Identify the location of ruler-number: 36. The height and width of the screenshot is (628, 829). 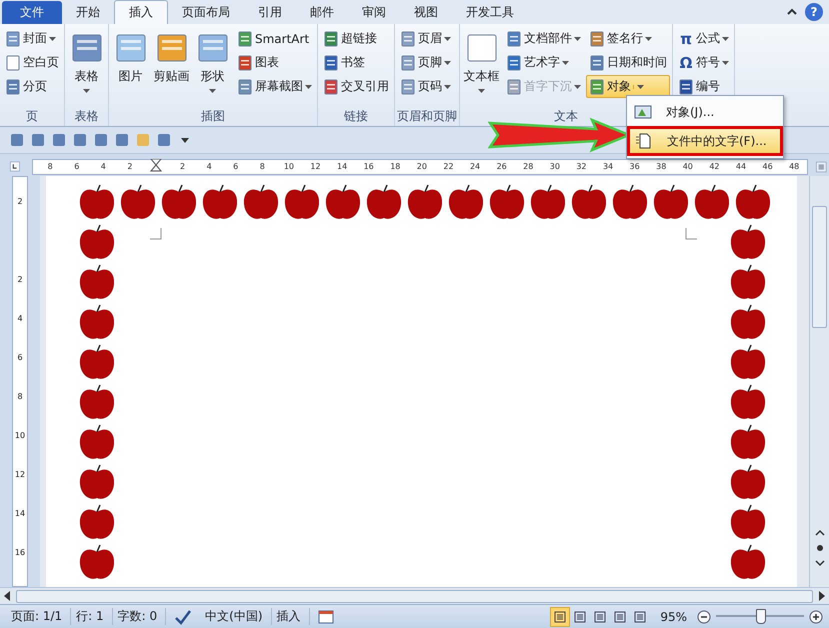
(634, 167).